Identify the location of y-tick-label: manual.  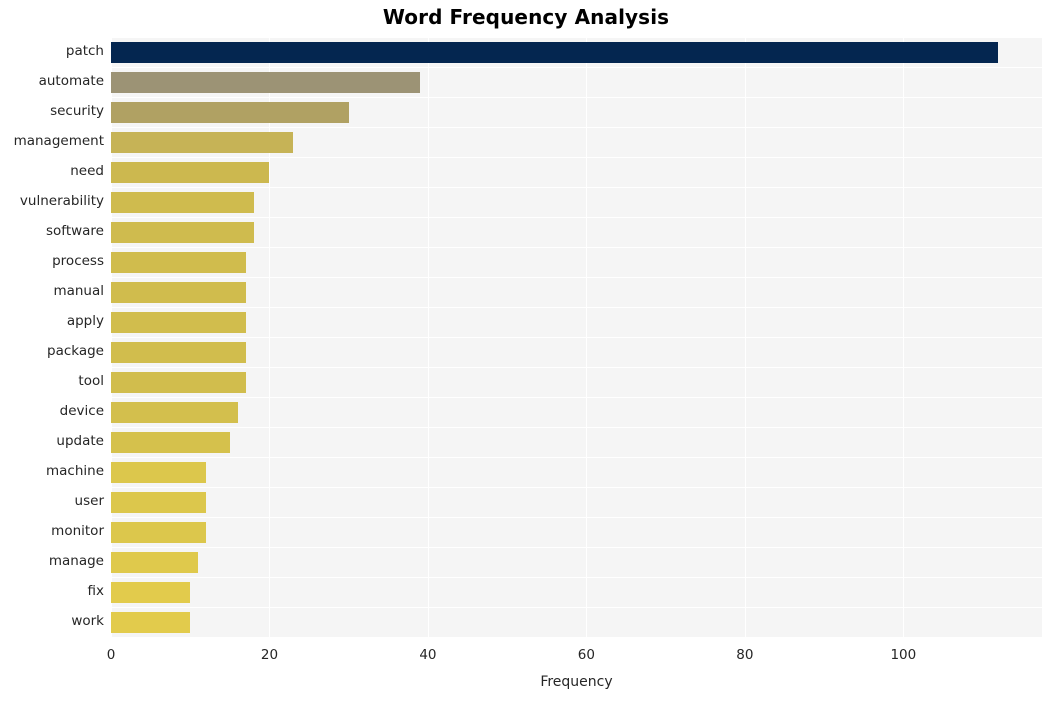
(78, 291).